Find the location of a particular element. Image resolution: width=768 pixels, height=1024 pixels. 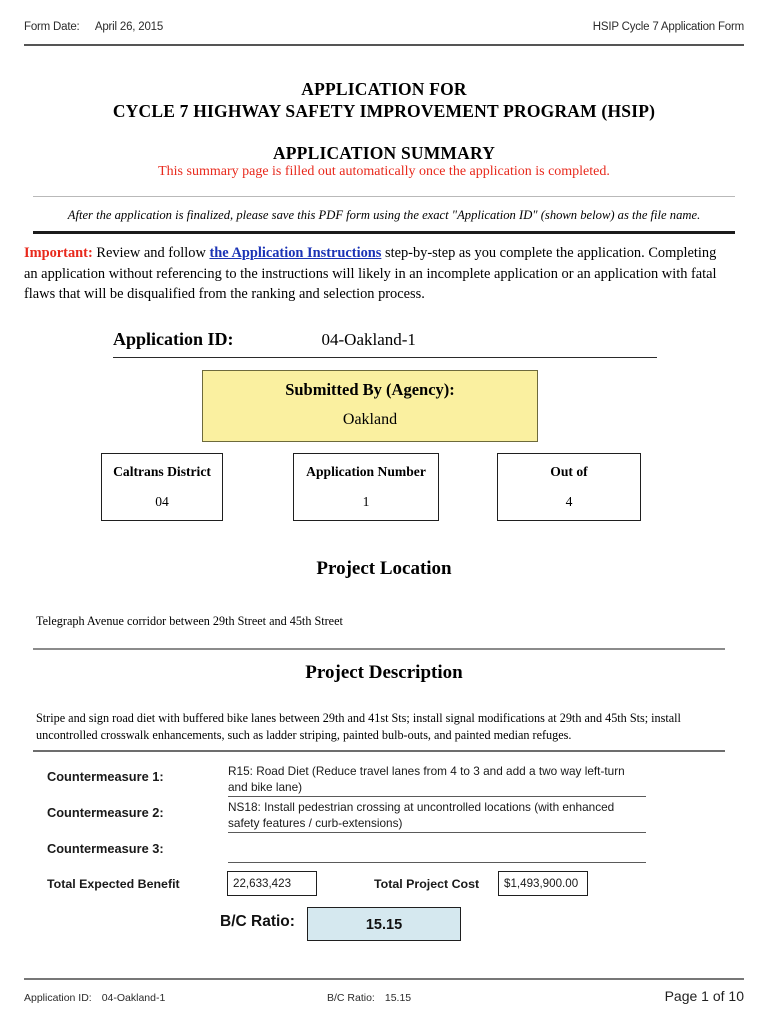

countermeasure-1-underline is located at coordinates (437, 797).